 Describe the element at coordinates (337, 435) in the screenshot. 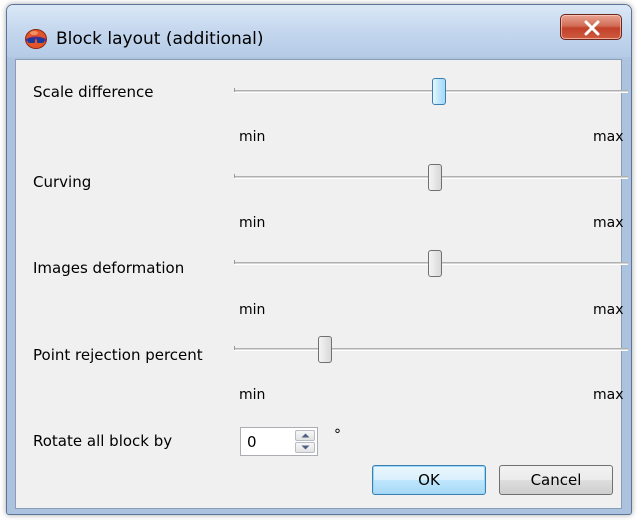

I see `degree-unit: °` at that location.